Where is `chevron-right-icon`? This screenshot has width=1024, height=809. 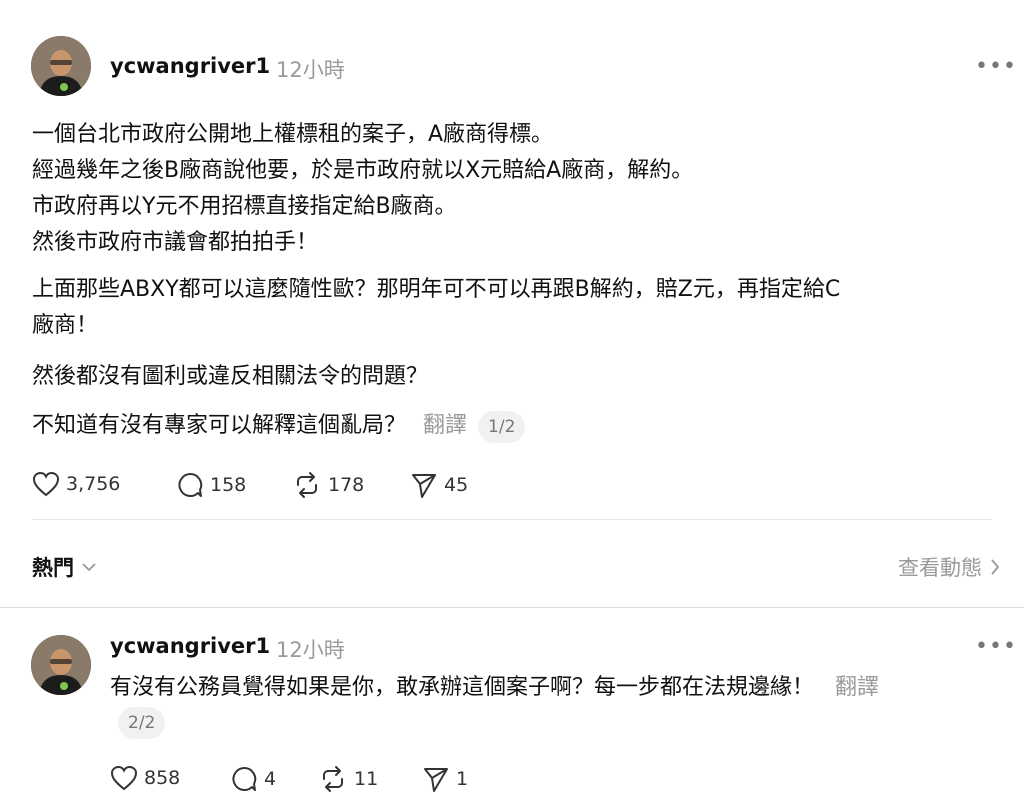
chevron-right-icon is located at coordinates (995, 567).